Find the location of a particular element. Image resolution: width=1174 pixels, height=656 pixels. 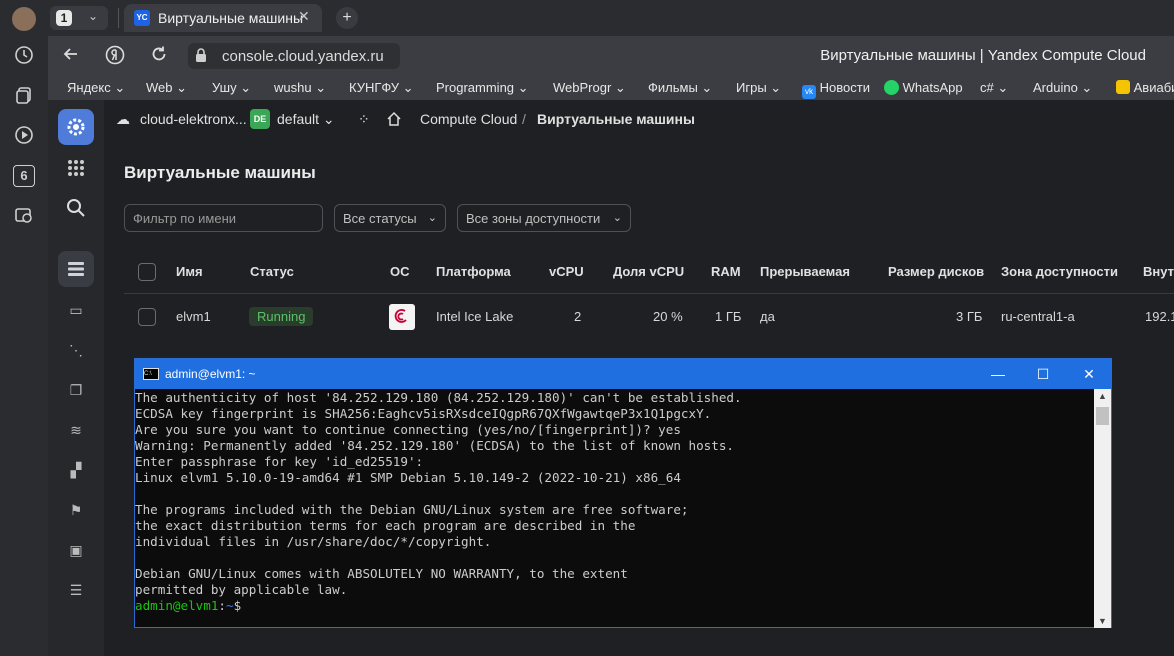

bookmark-folder: Игры ⌄ is located at coordinates (758, 88).